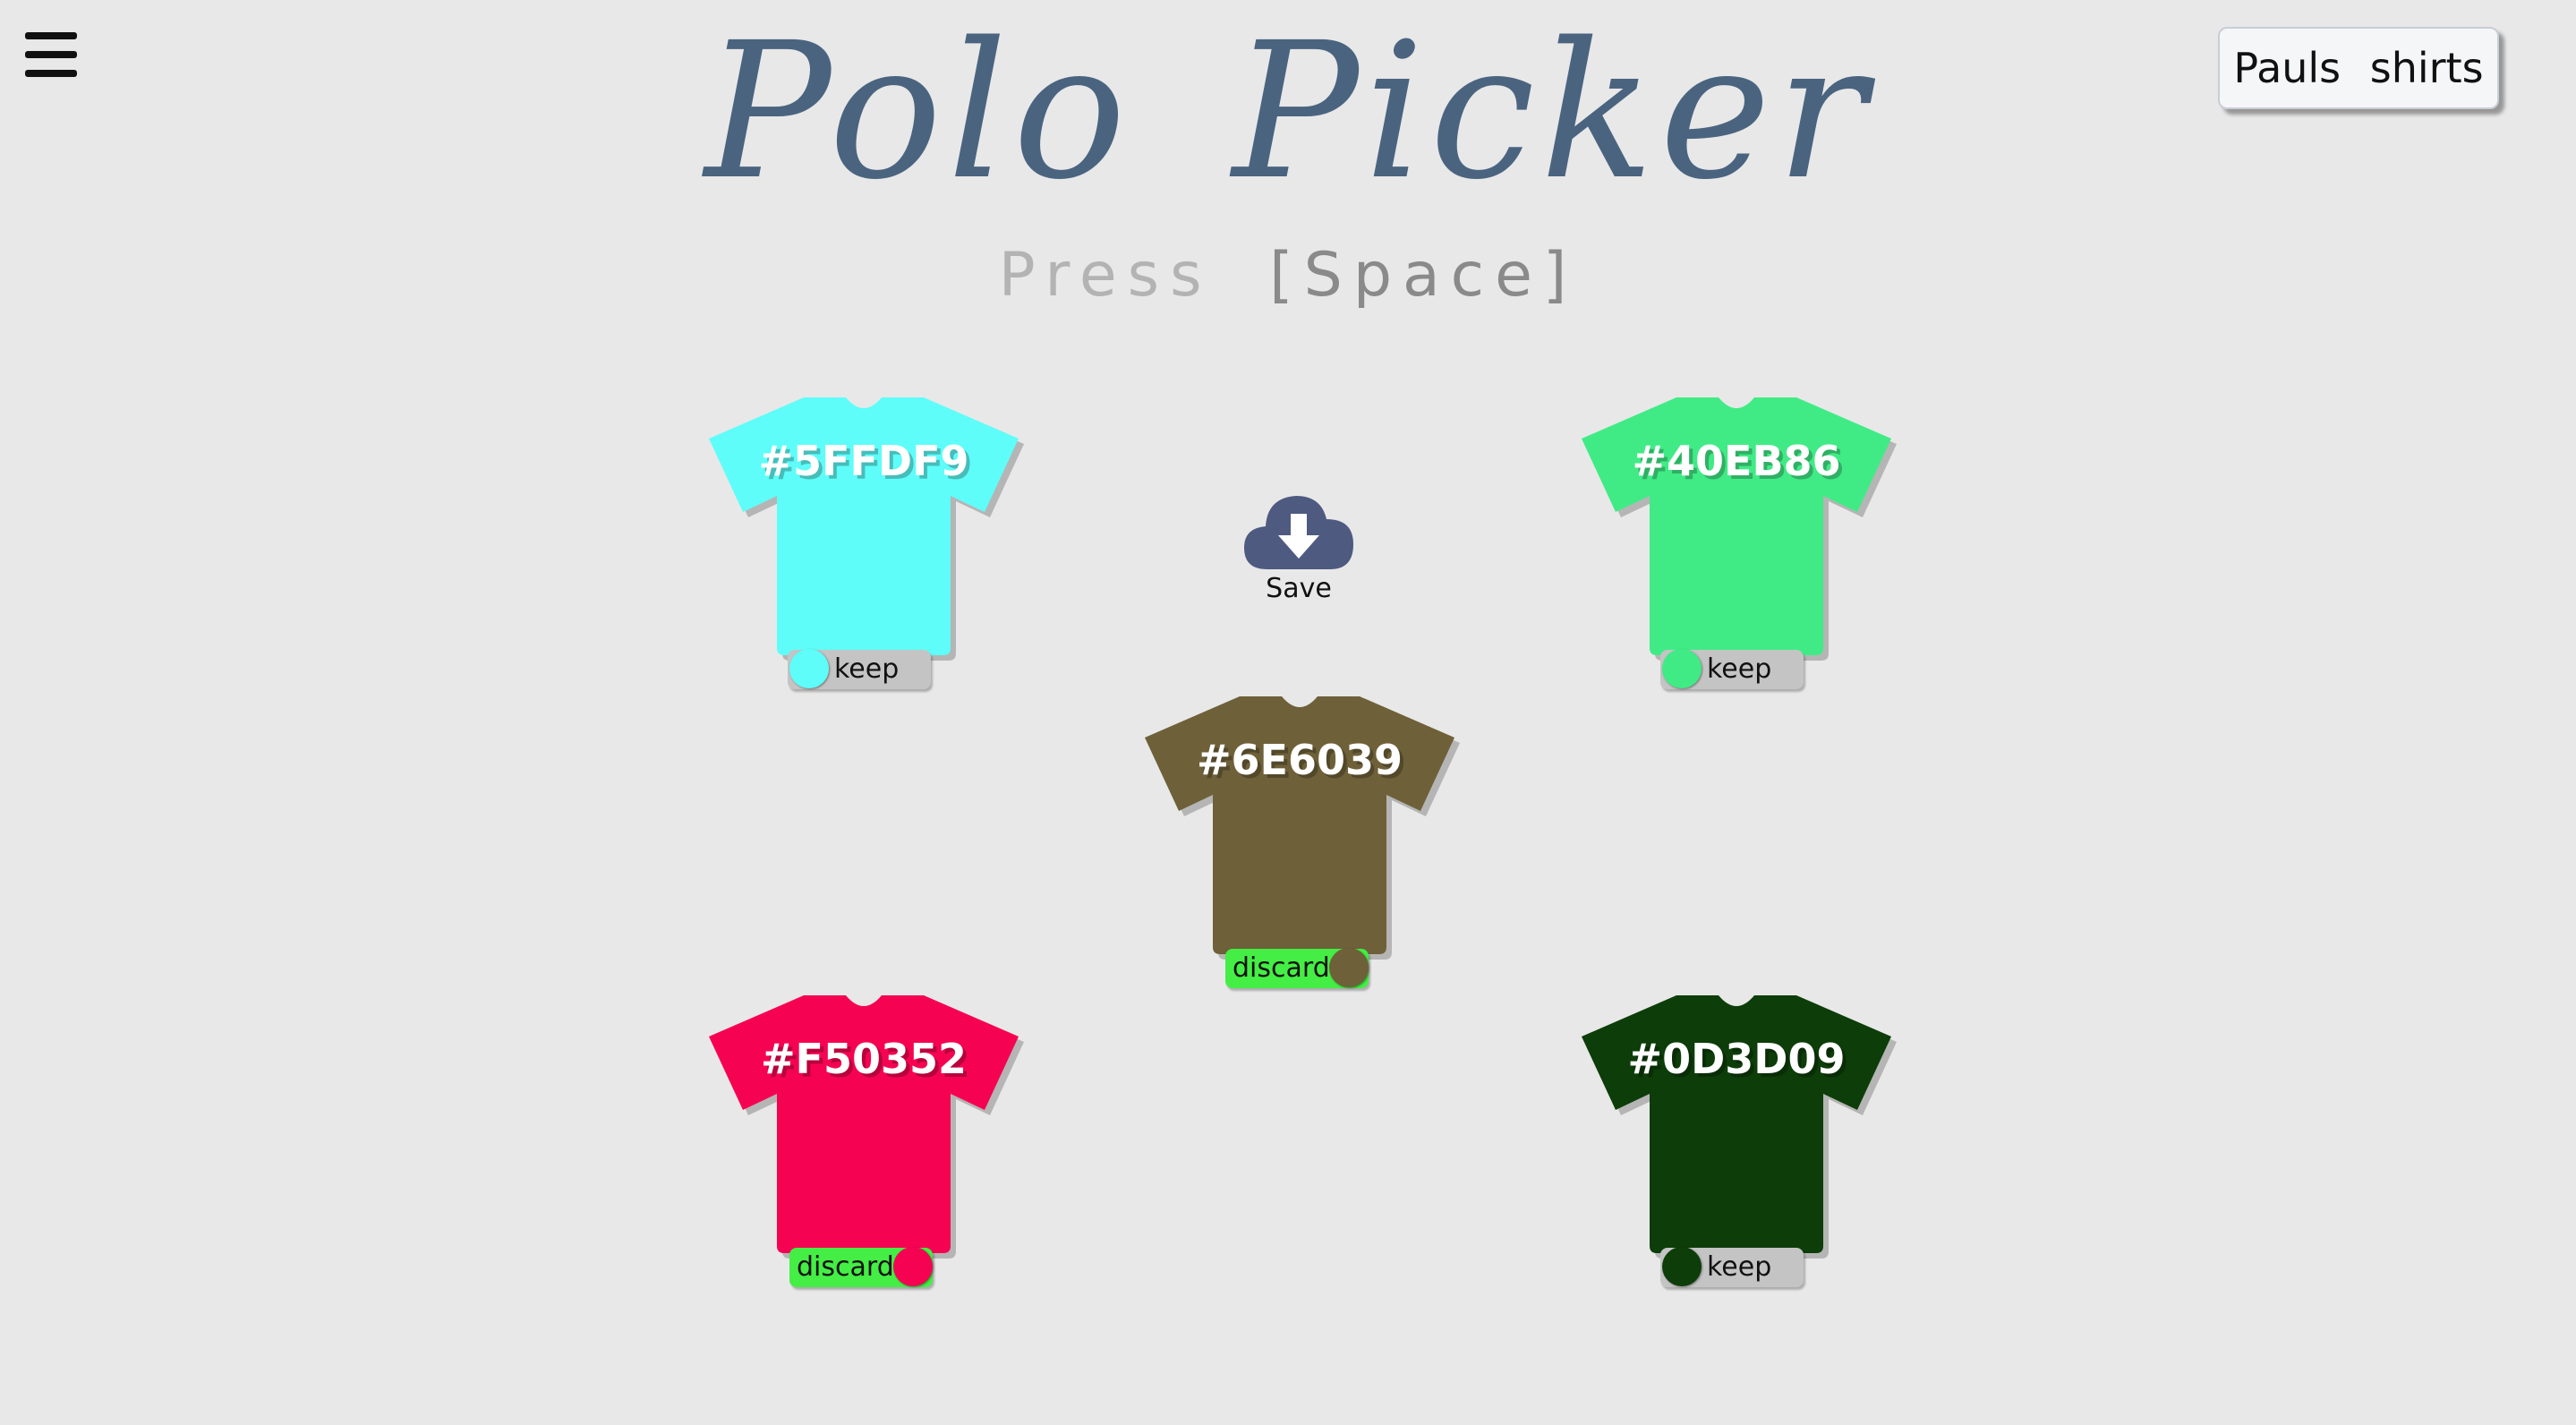 The height and width of the screenshot is (1425, 2576). Describe the element at coordinates (1105, 275) in the screenshot. I see `hint-press-text: Press` at that location.